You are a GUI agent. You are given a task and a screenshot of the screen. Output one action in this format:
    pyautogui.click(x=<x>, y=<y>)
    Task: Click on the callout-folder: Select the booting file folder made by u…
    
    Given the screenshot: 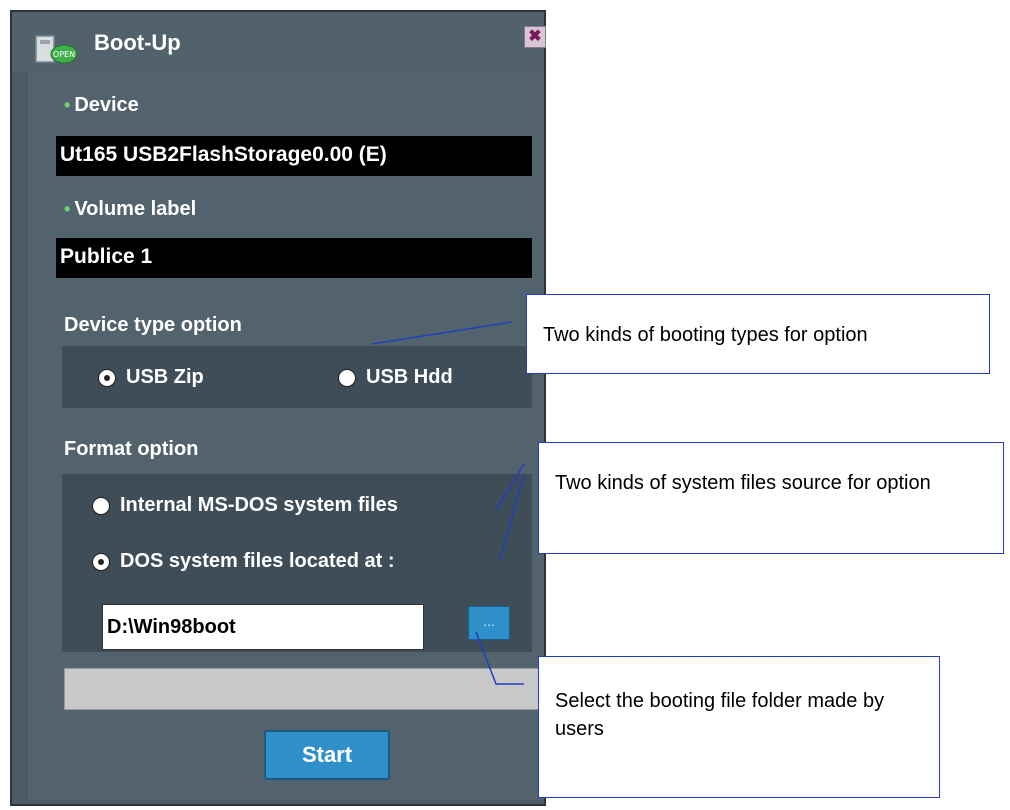 What is the action you would take?
    pyautogui.click(x=739, y=727)
    